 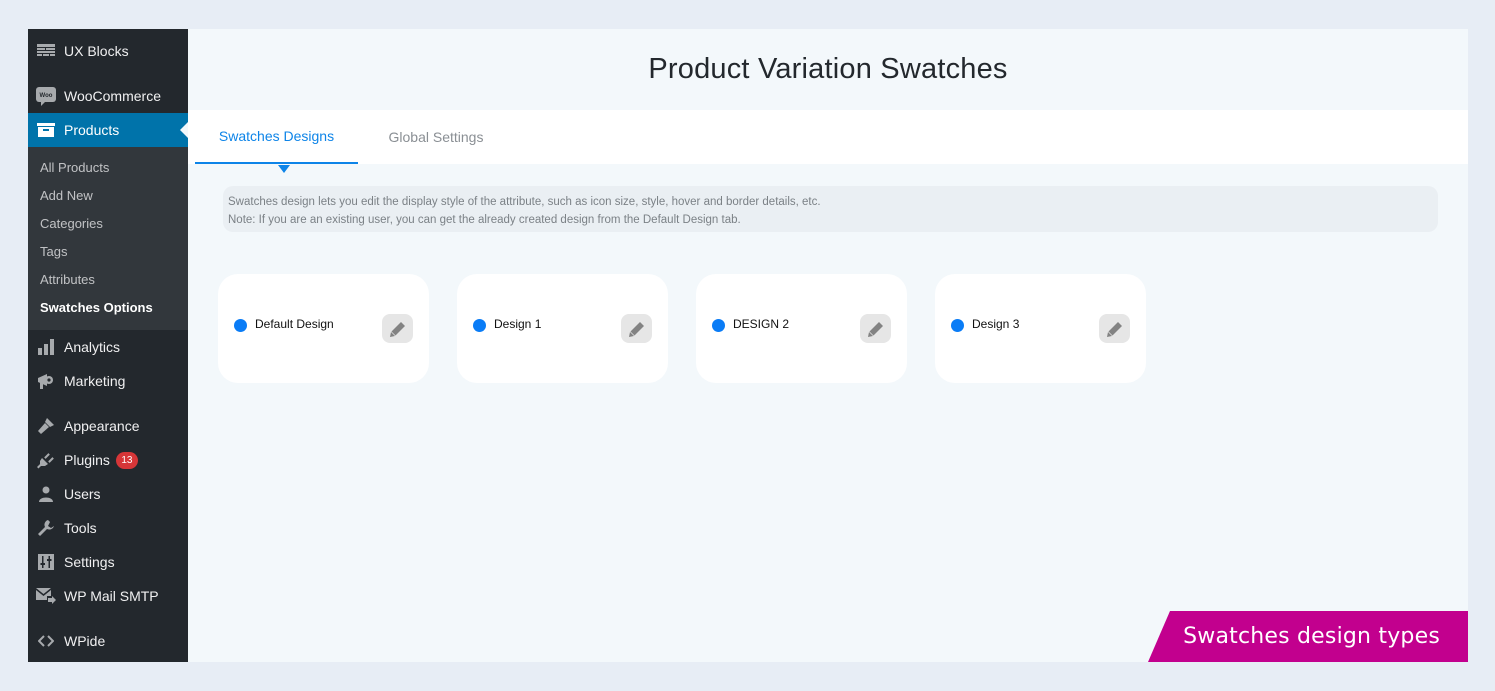 What do you see at coordinates (96, 51) in the screenshot?
I see `sidebar-item-label: UX Blocks` at bounding box center [96, 51].